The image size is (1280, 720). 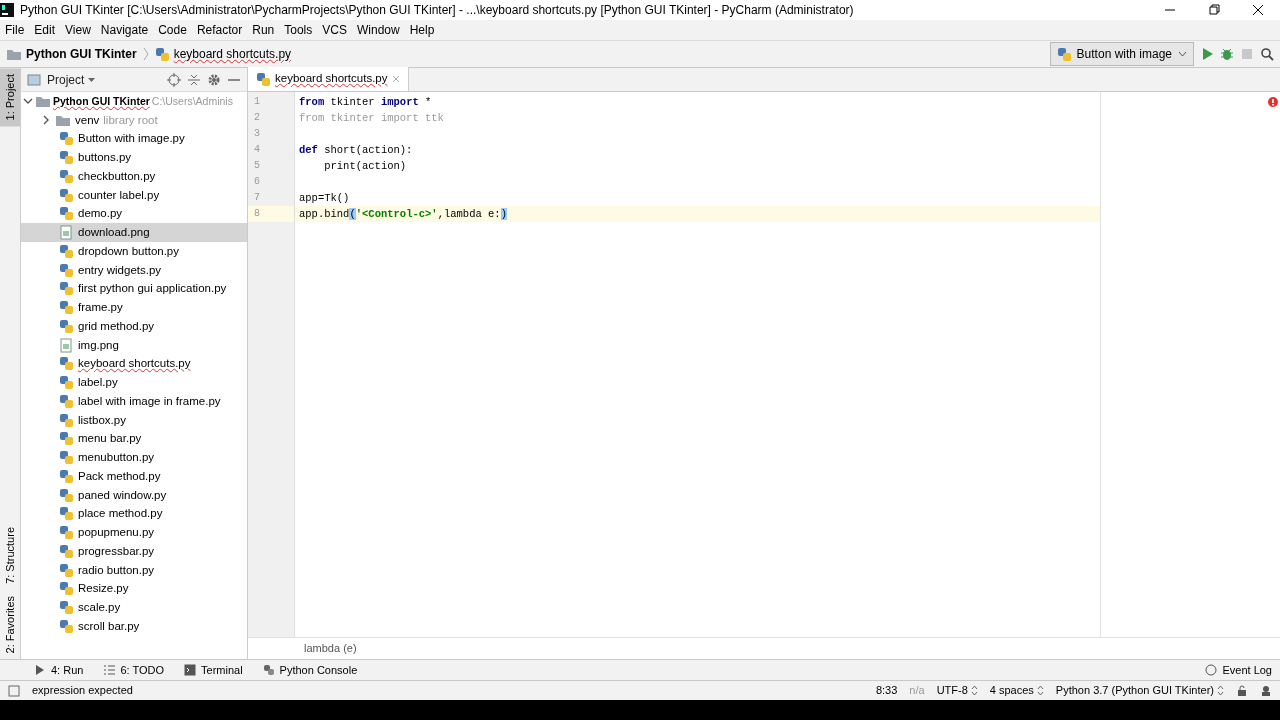 What do you see at coordinates (134, 551) in the screenshot?
I see `tree-item: progressbar.py` at bounding box center [134, 551].